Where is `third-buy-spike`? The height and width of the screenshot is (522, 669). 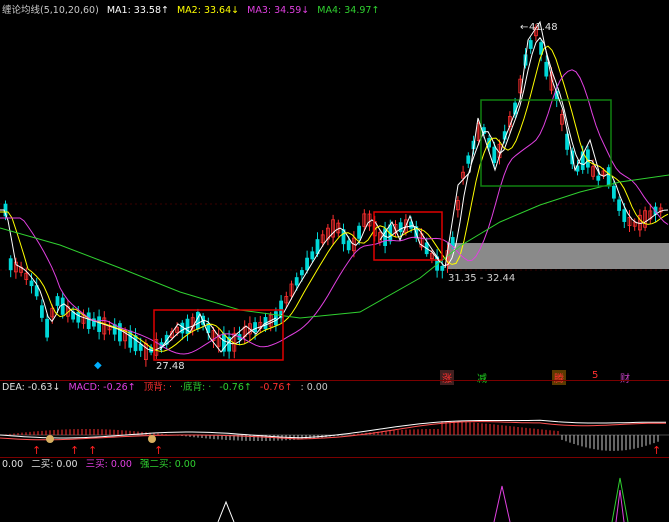 third-buy-spike is located at coordinates (502, 503).